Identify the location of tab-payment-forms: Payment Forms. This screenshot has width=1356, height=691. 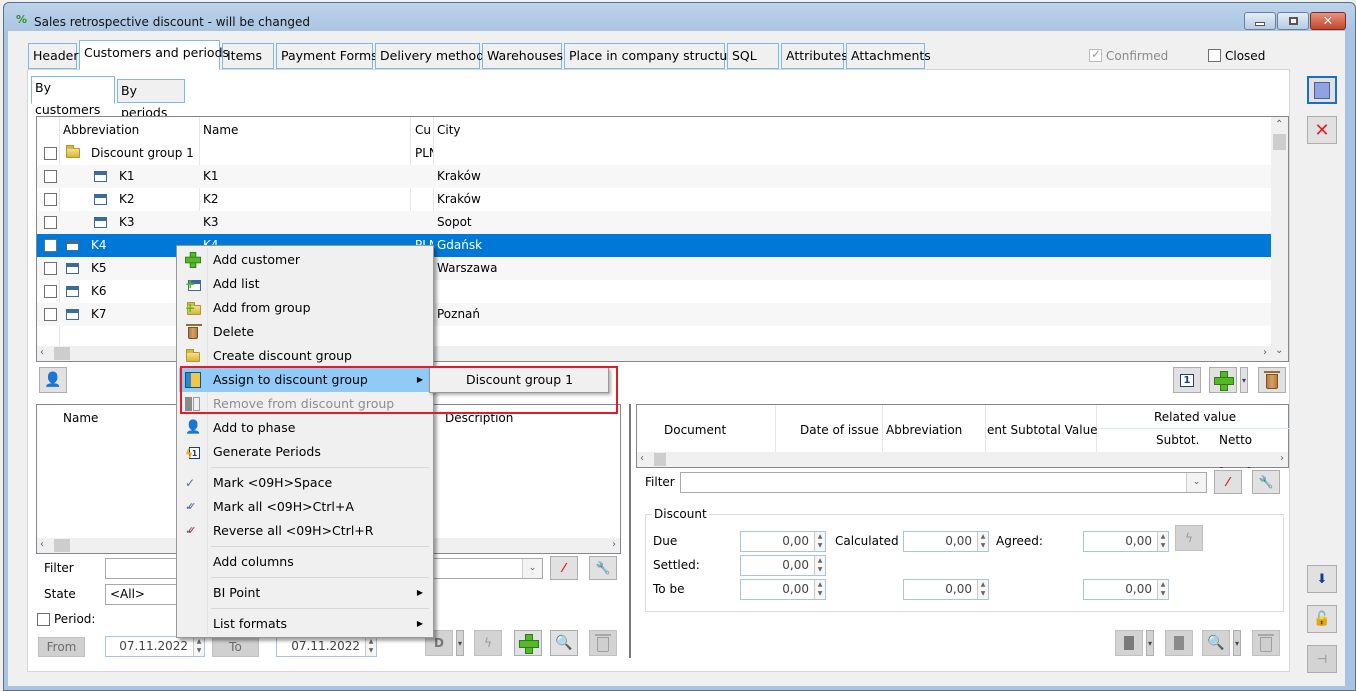
(327, 56).